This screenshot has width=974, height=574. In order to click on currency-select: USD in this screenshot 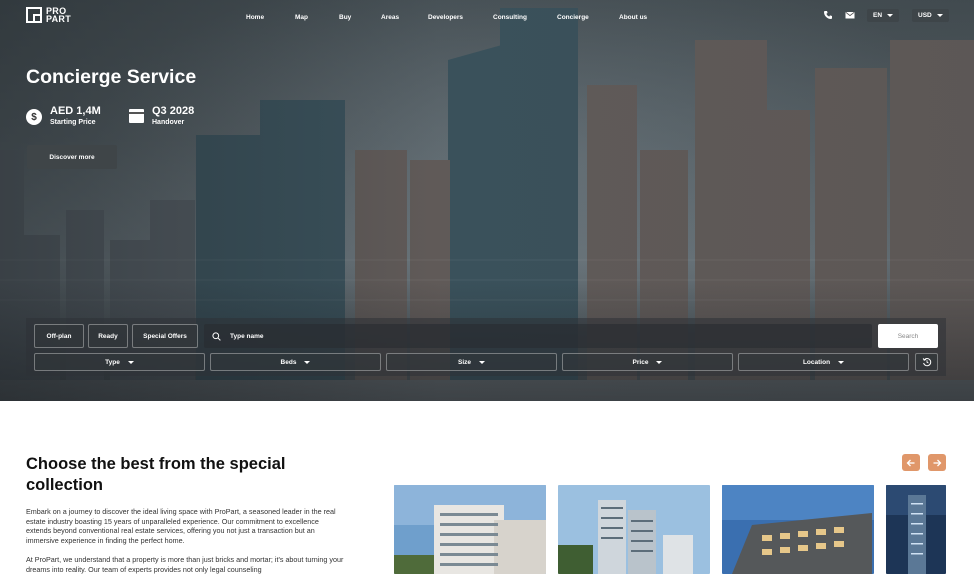, I will do `click(930, 15)`.